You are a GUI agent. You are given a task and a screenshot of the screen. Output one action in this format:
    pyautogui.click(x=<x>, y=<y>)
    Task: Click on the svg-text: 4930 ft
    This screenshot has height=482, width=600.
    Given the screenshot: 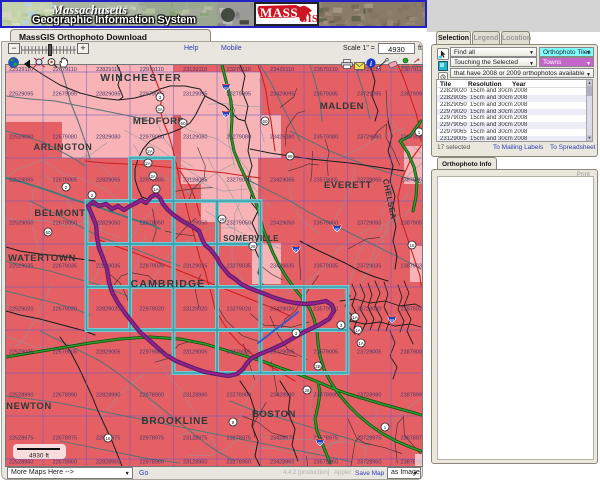 What is the action you would take?
    pyautogui.click(x=39, y=456)
    